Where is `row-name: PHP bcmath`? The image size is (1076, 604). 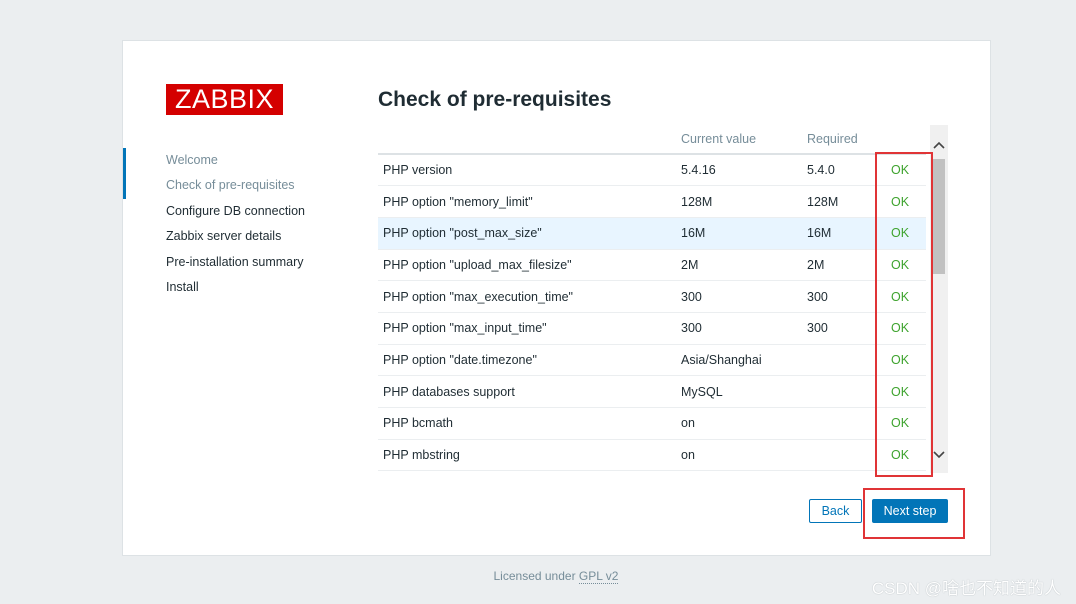 row-name: PHP bcmath is located at coordinates (527, 423).